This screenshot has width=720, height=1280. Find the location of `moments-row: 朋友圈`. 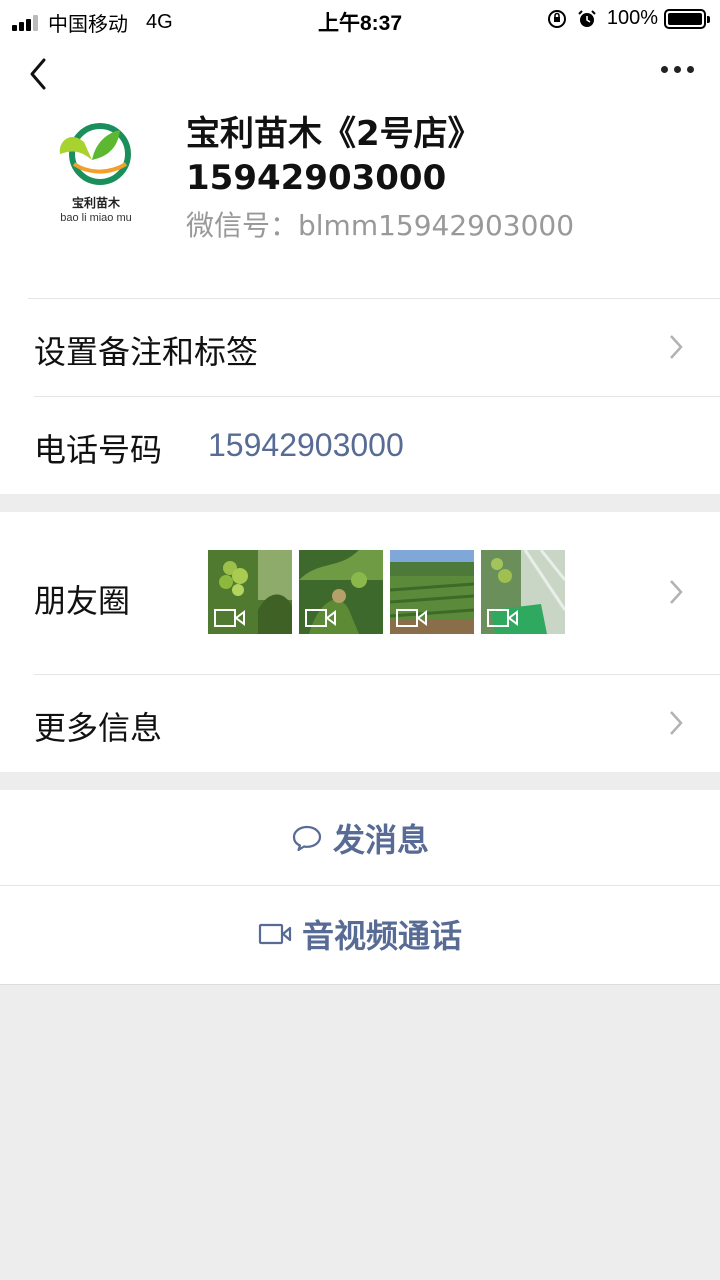

moments-row: 朋友圈 is located at coordinates (360, 593).